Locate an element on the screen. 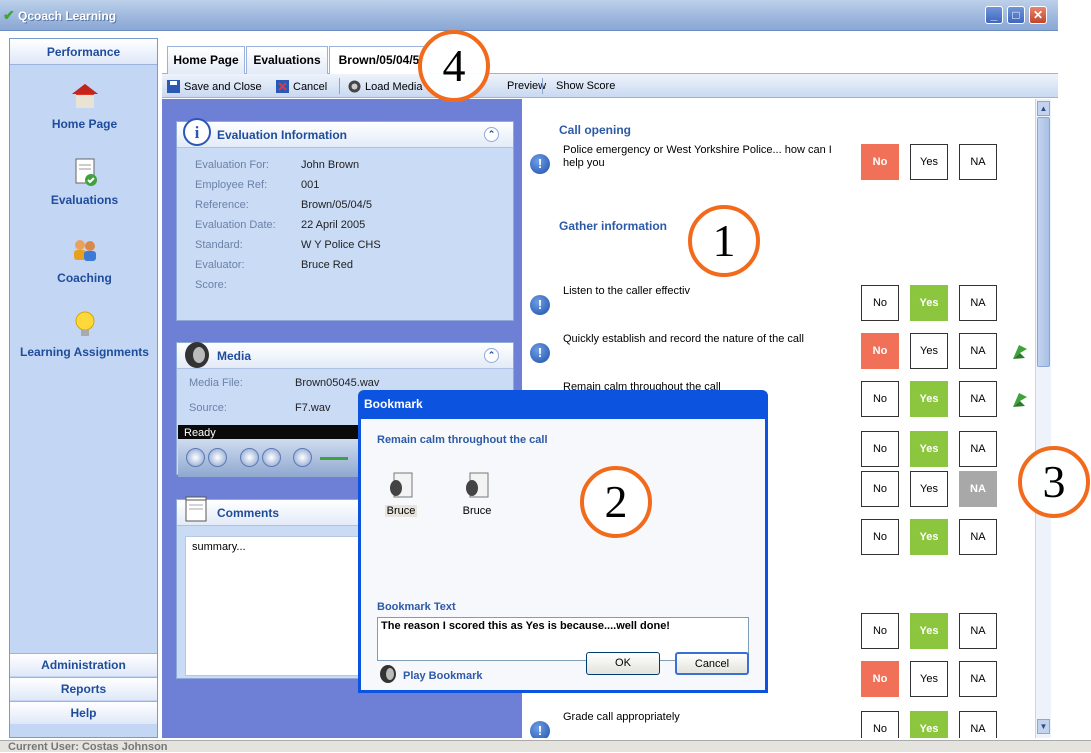 Image resolution: width=1091 pixels, height=753 pixels. save-icon is located at coordinates (173, 86).